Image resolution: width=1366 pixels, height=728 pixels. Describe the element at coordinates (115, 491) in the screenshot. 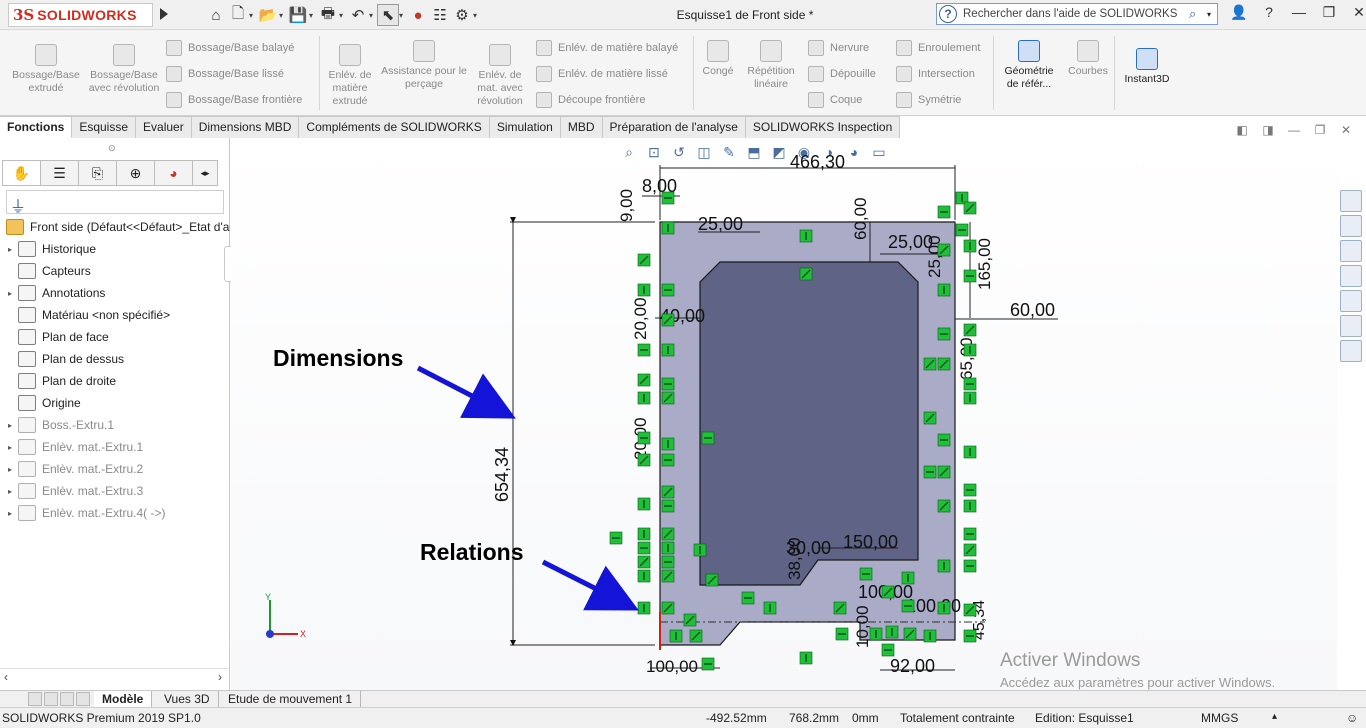

I see `tree-item: ▸ Enlèv. mat.-Extru.3` at that location.